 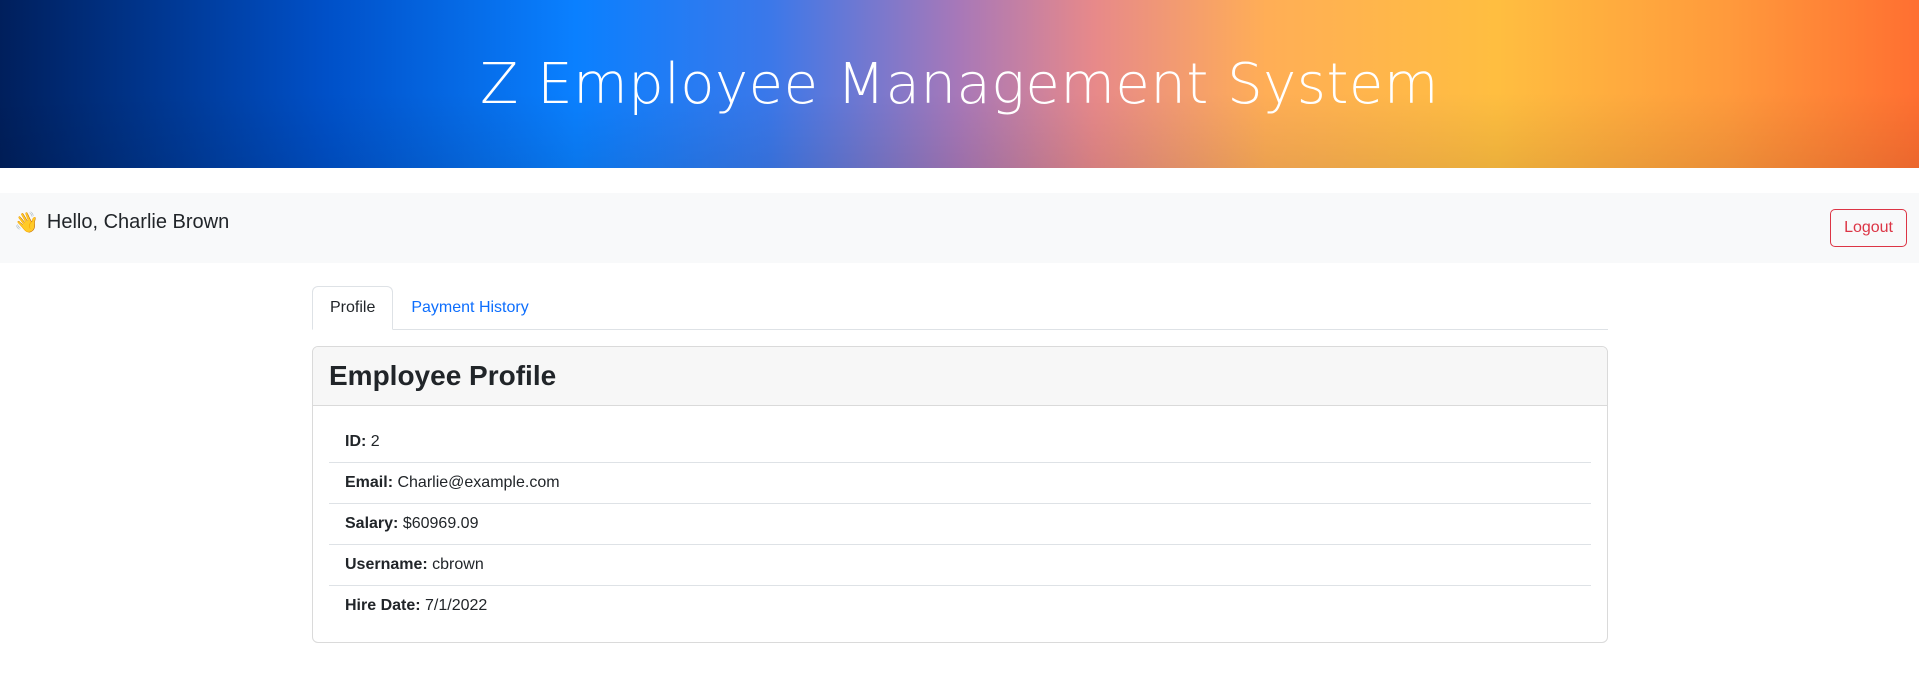 What do you see at coordinates (960, 376) in the screenshot?
I see `card-header: Employee Profile` at bounding box center [960, 376].